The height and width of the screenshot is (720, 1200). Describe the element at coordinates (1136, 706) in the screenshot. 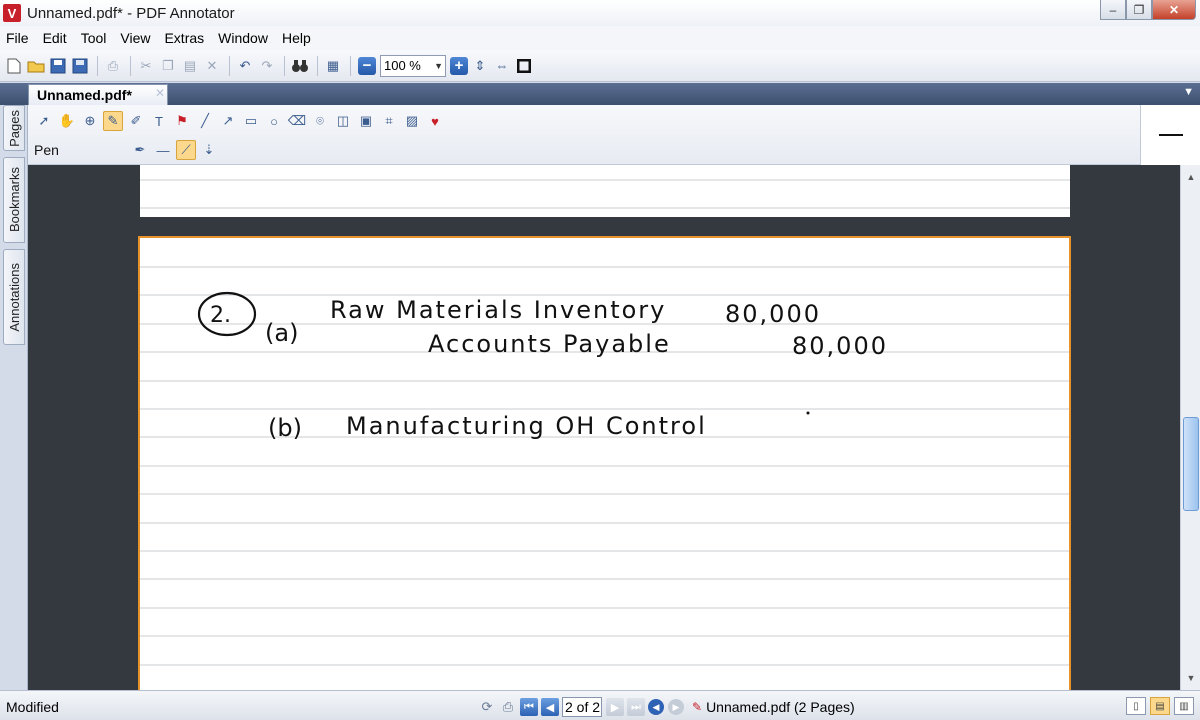

I see `single-page-view-icon: ▯` at that location.